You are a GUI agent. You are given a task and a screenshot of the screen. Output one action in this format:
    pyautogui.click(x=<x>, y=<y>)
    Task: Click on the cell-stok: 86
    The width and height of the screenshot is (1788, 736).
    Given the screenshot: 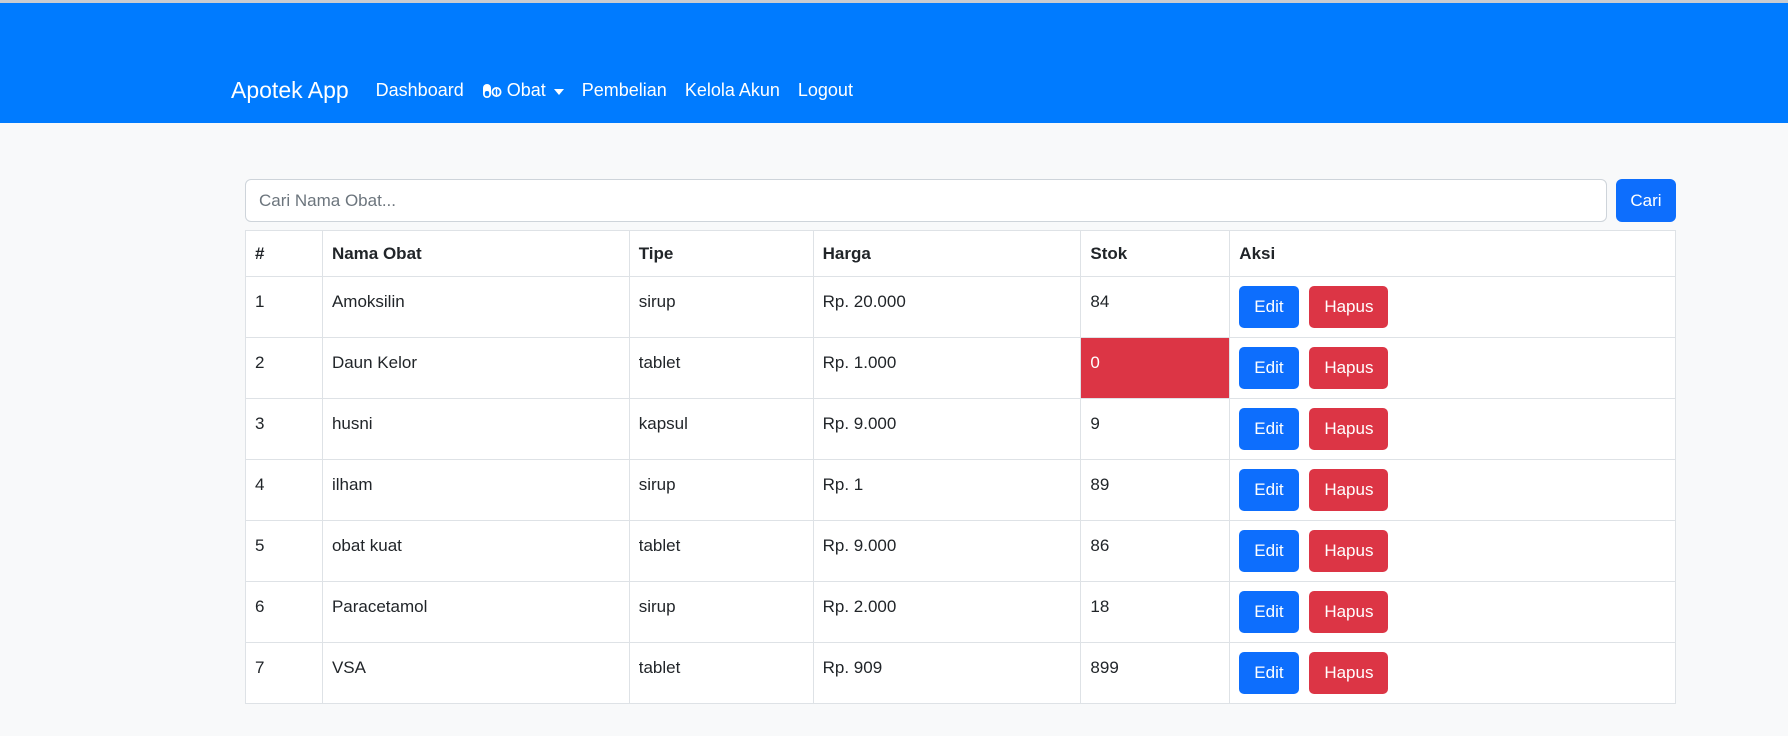 What is the action you would take?
    pyautogui.click(x=1155, y=551)
    